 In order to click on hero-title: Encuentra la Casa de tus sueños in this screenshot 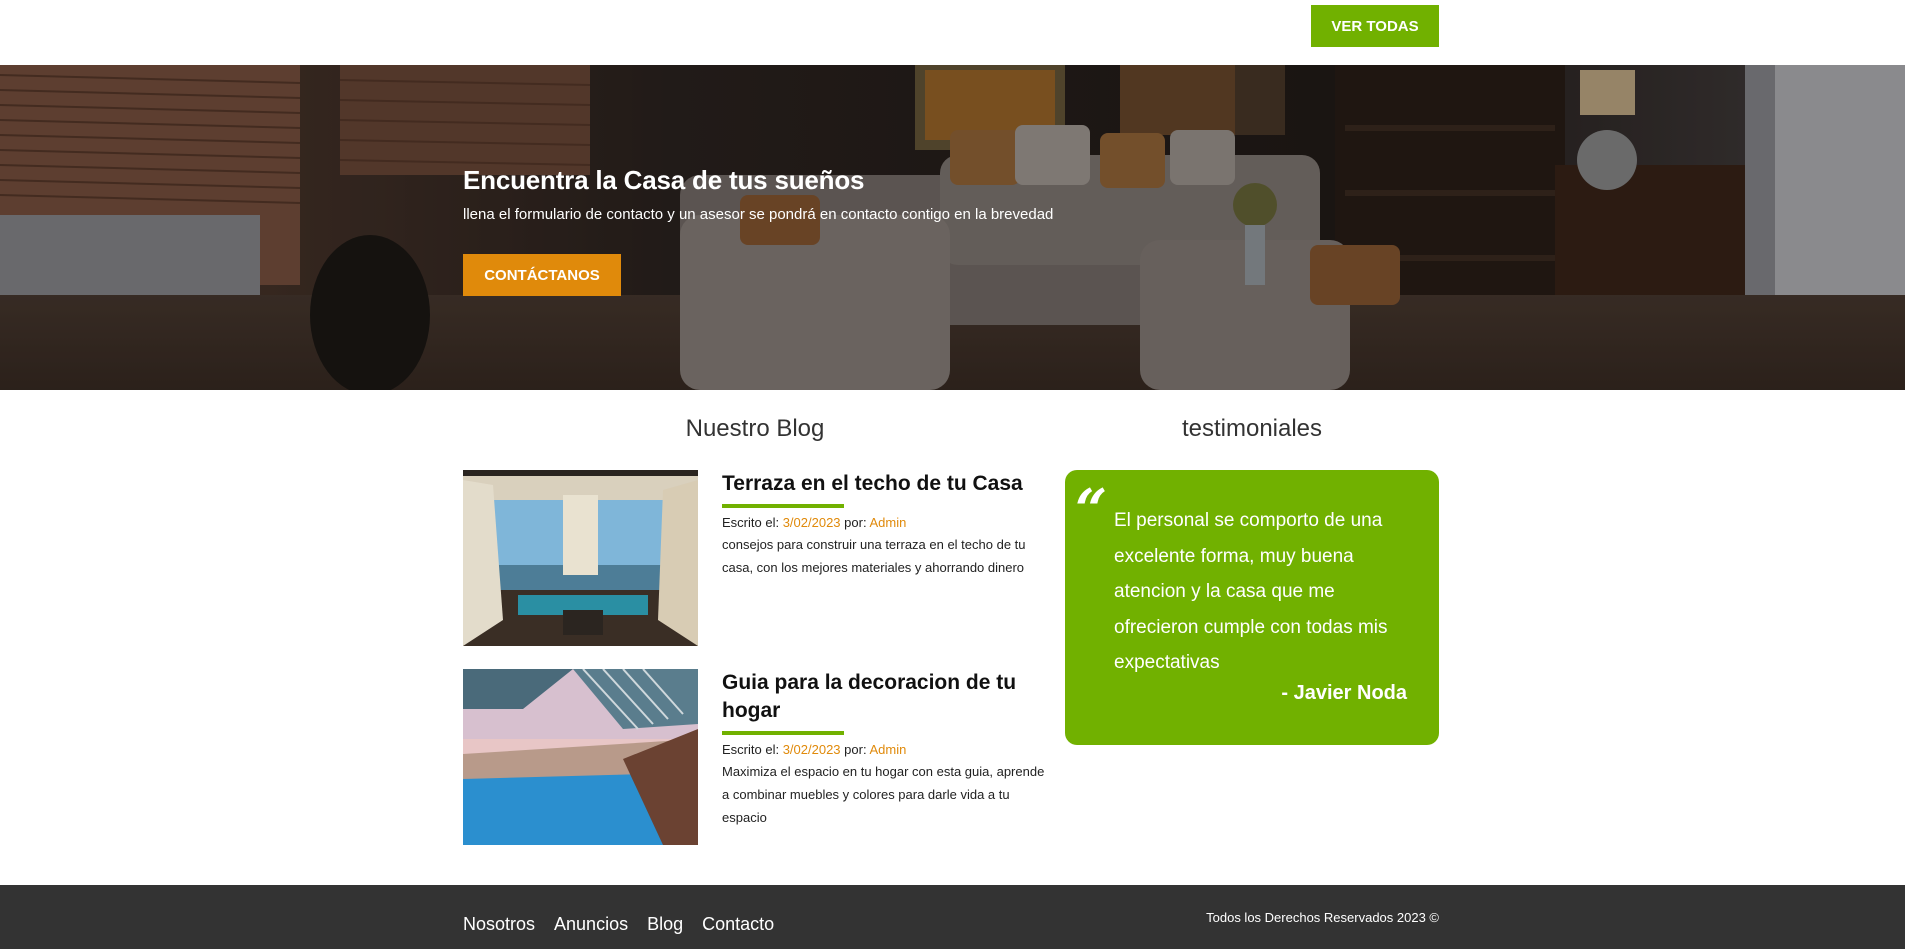, I will do `click(664, 180)`.